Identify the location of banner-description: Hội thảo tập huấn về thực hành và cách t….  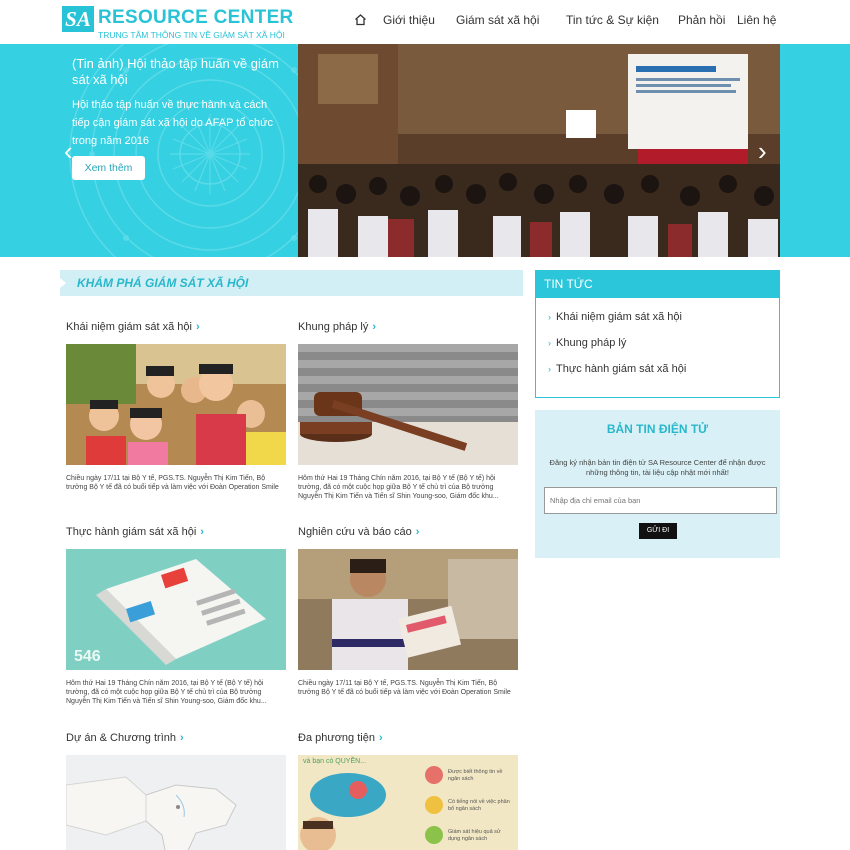
(172, 123).